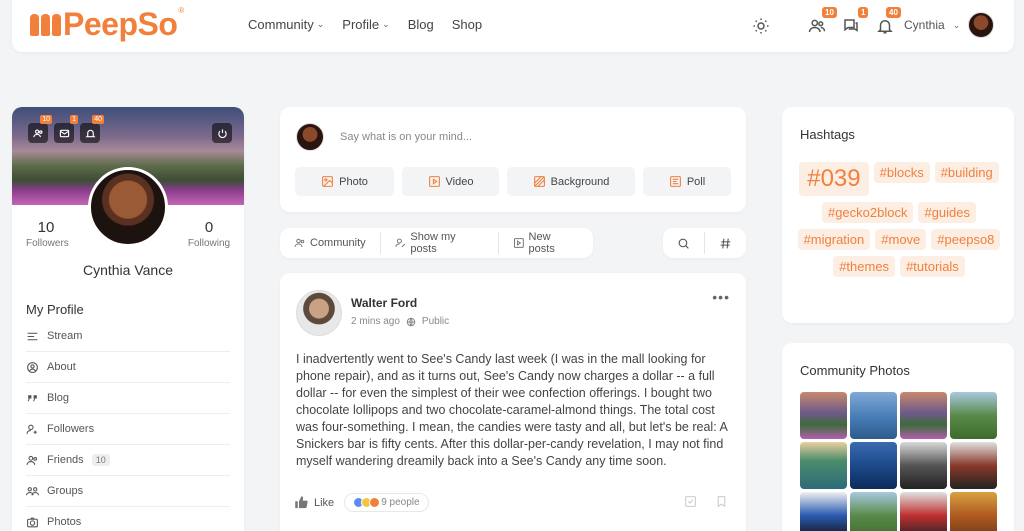 The width and height of the screenshot is (1024, 531). Describe the element at coordinates (763, 28) in the screenshot. I see `theme-toggle-sun-icon` at that location.